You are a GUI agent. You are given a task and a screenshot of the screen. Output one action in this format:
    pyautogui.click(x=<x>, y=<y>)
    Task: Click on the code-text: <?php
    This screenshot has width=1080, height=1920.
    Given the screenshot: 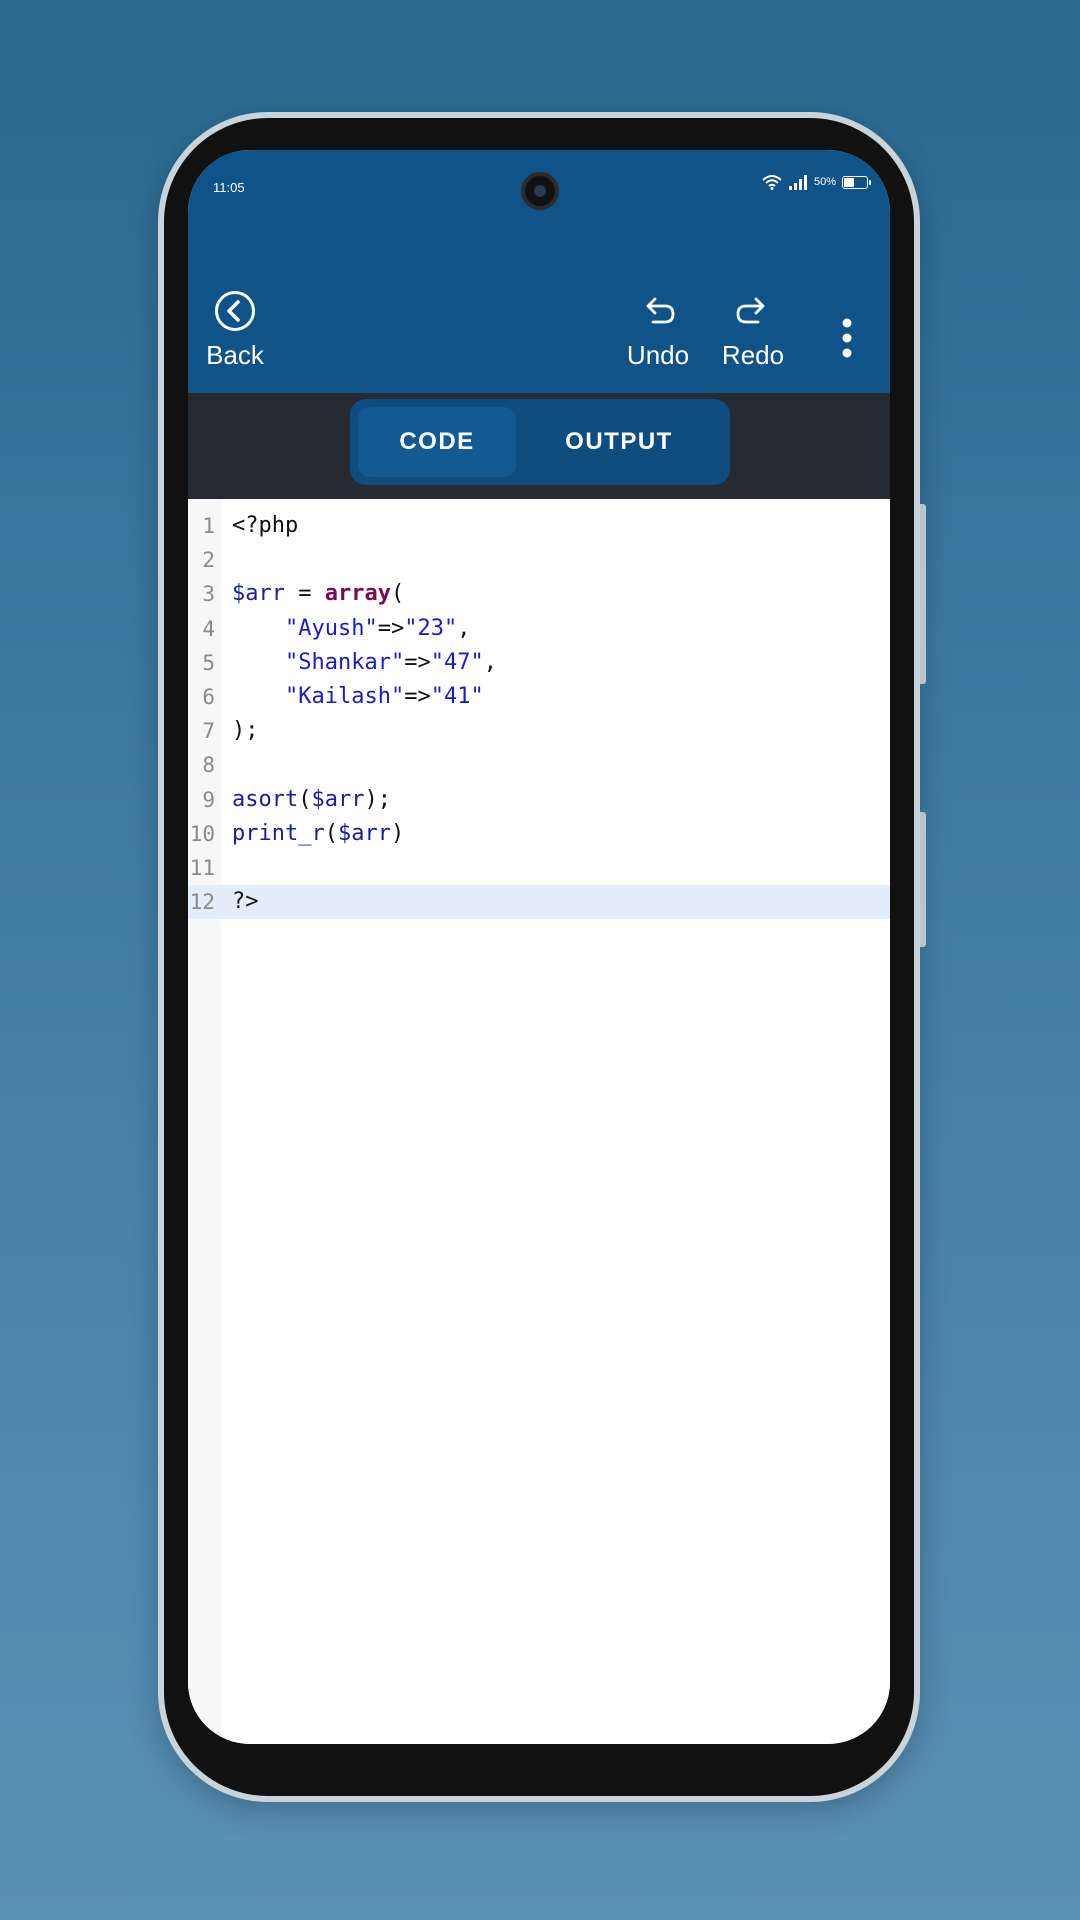 What is the action you would take?
    pyautogui.click(x=259, y=526)
    